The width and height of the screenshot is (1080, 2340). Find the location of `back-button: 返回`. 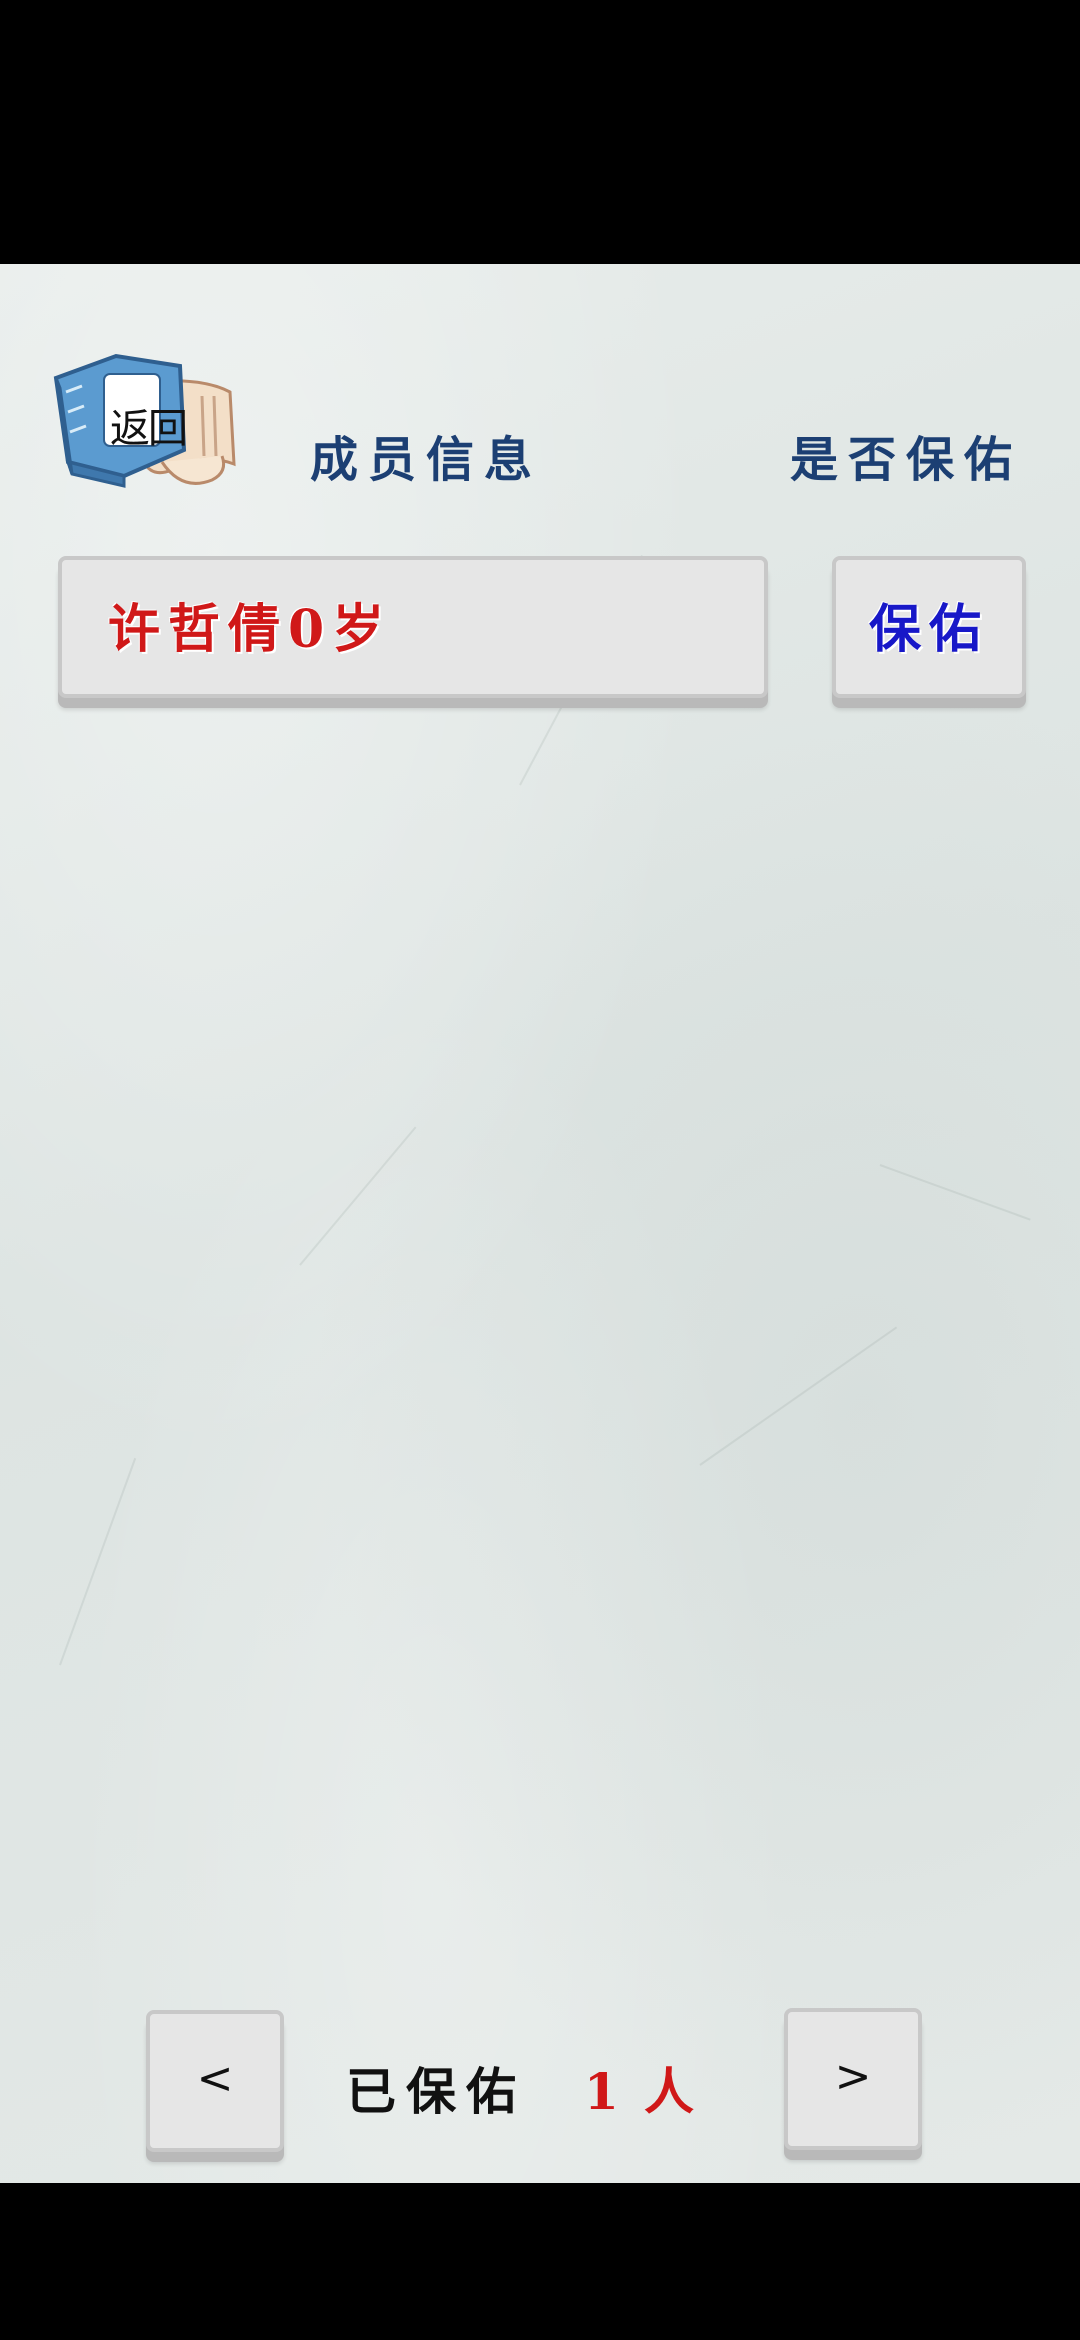

back-button: 返回 is located at coordinates (147, 426).